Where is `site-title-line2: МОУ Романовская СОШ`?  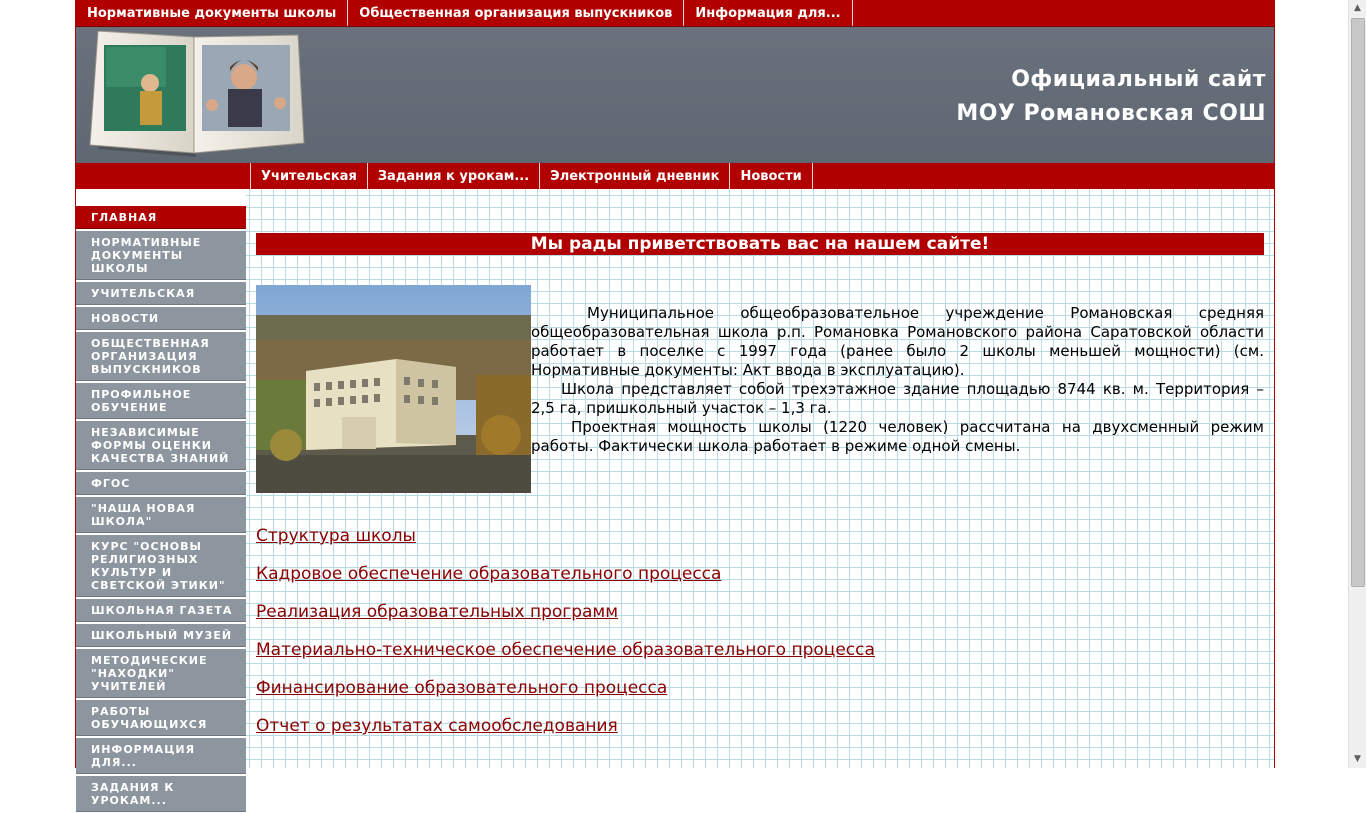 site-title-line2: МОУ Романовская СОШ is located at coordinates (1111, 113).